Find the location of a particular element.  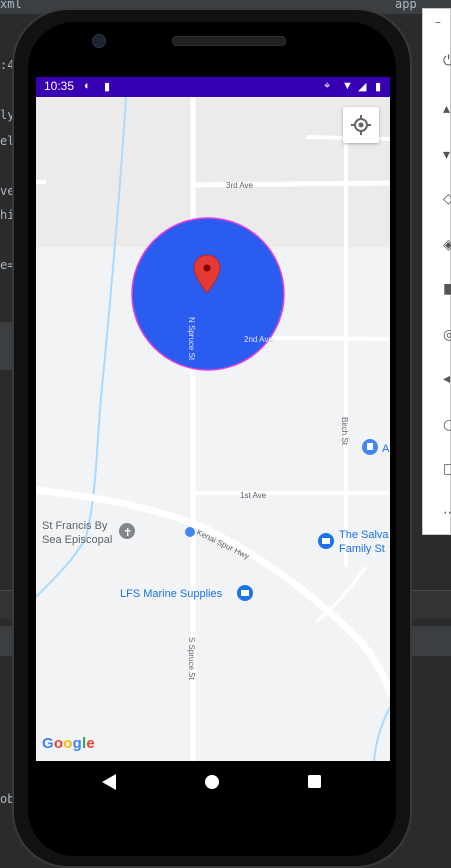

place-st-francis-line1: St Francis By is located at coordinates (75, 526).